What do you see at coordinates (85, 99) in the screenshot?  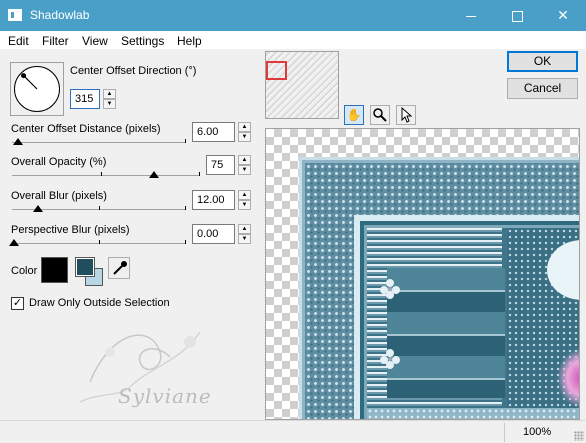 I see `direction-input: 315` at bounding box center [85, 99].